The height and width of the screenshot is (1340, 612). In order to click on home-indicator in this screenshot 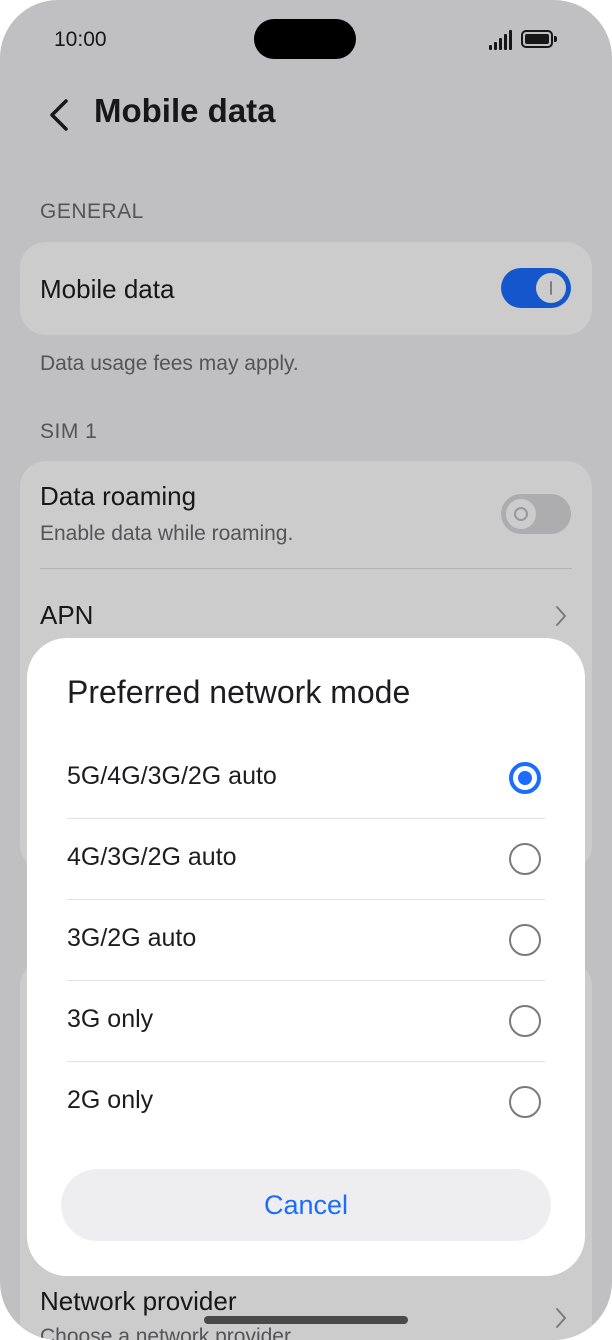, I will do `click(306, 1320)`.